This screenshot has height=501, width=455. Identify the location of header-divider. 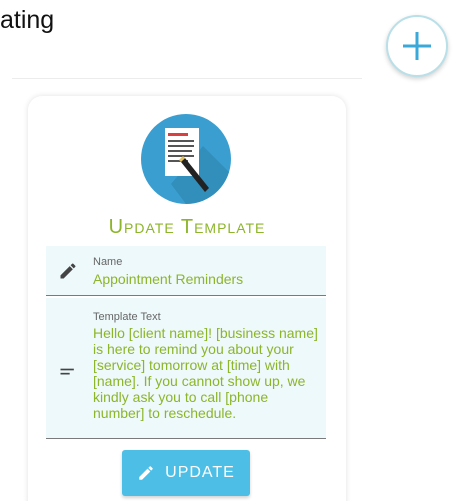
(187, 78).